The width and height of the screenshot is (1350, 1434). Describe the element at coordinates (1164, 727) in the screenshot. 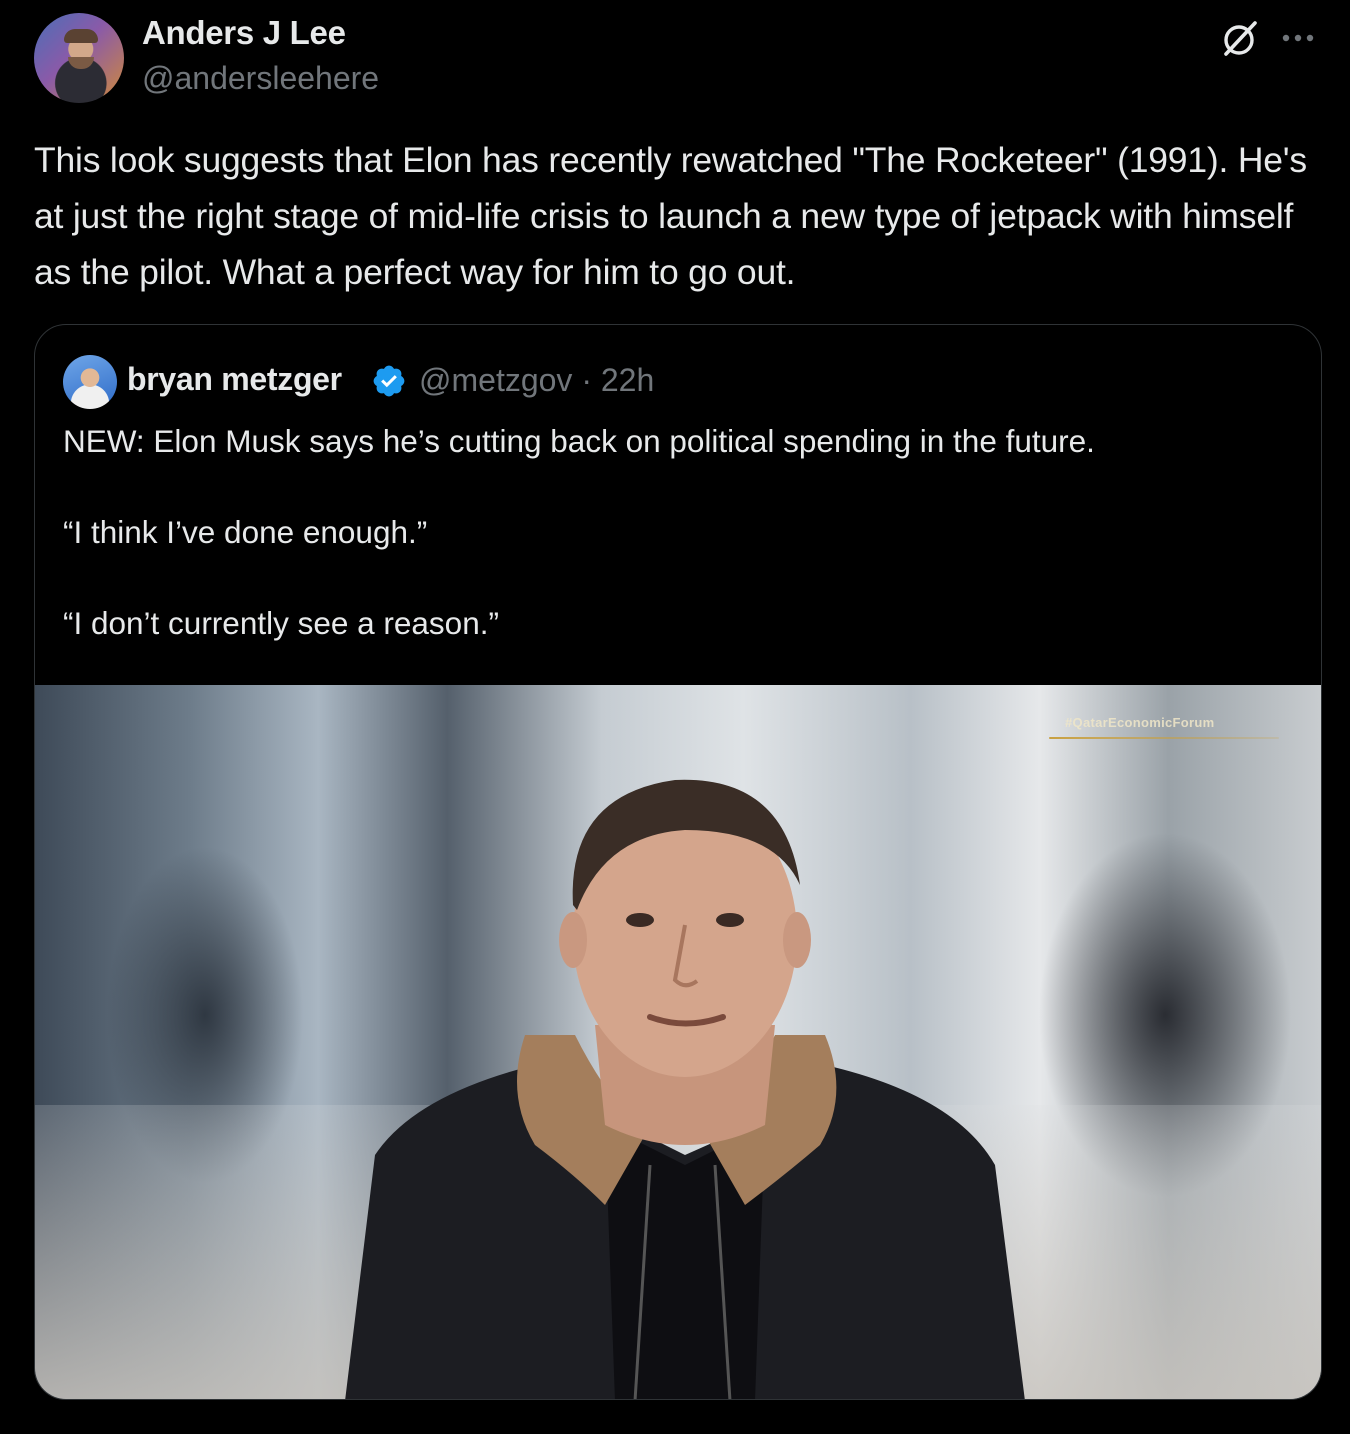

I see `media-watermark: #QatarEconomicForum` at that location.